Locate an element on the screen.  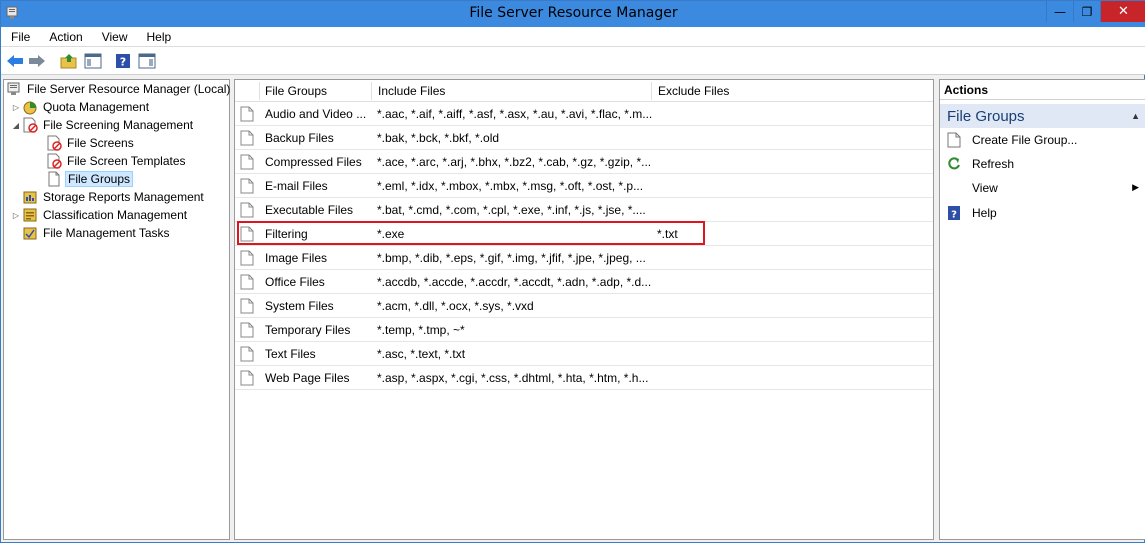
menu-file: File is located at coordinates (20, 37).